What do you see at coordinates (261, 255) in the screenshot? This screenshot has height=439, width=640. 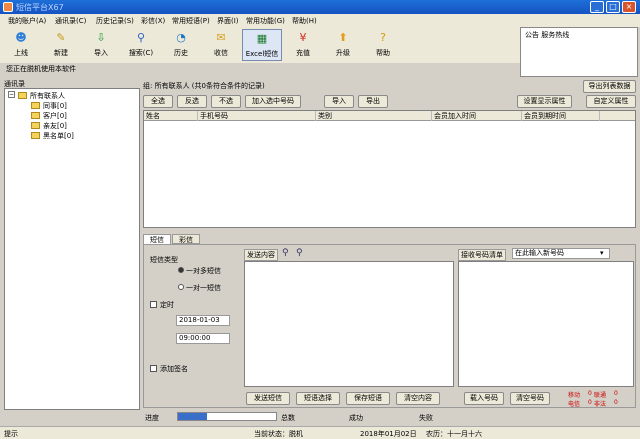 I see `content-label: 发送内容` at bounding box center [261, 255].